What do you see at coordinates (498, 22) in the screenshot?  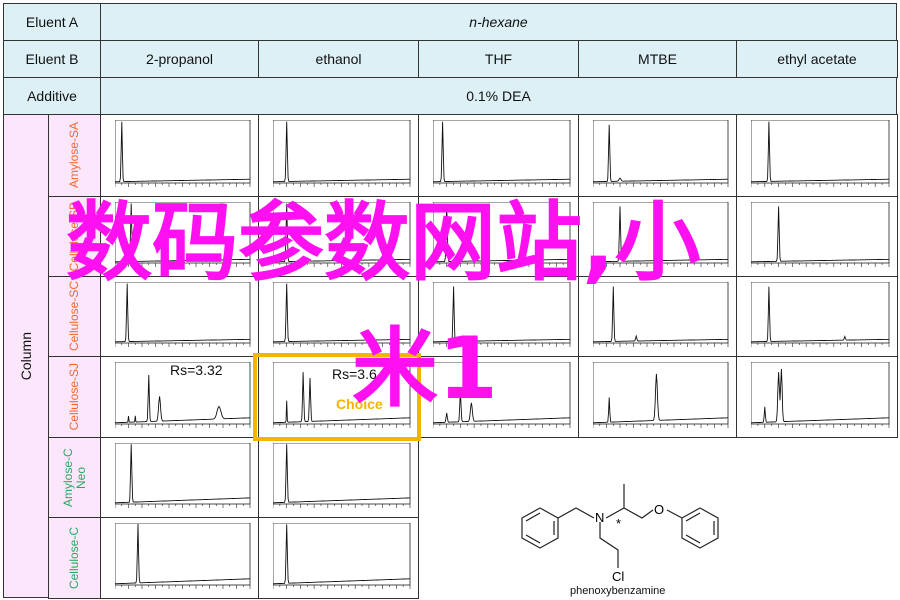 I see `eluent-a-value: n-hexane` at bounding box center [498, 22].